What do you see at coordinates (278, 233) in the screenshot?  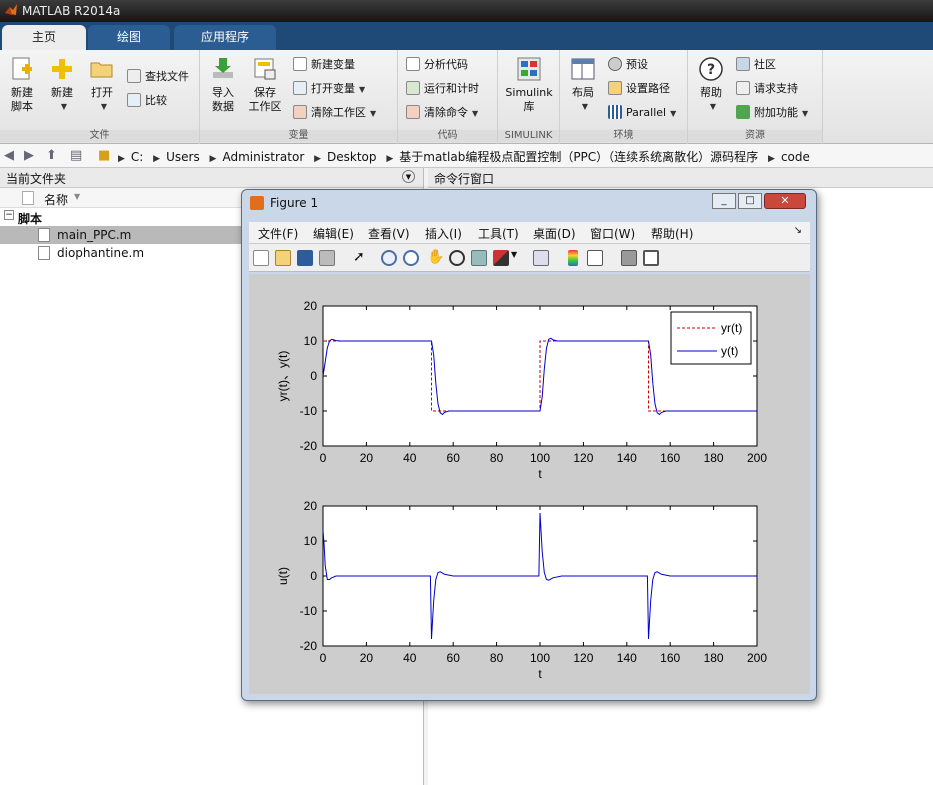 I see `menu-file: 文件(F)` at bounding box center [278, 233].